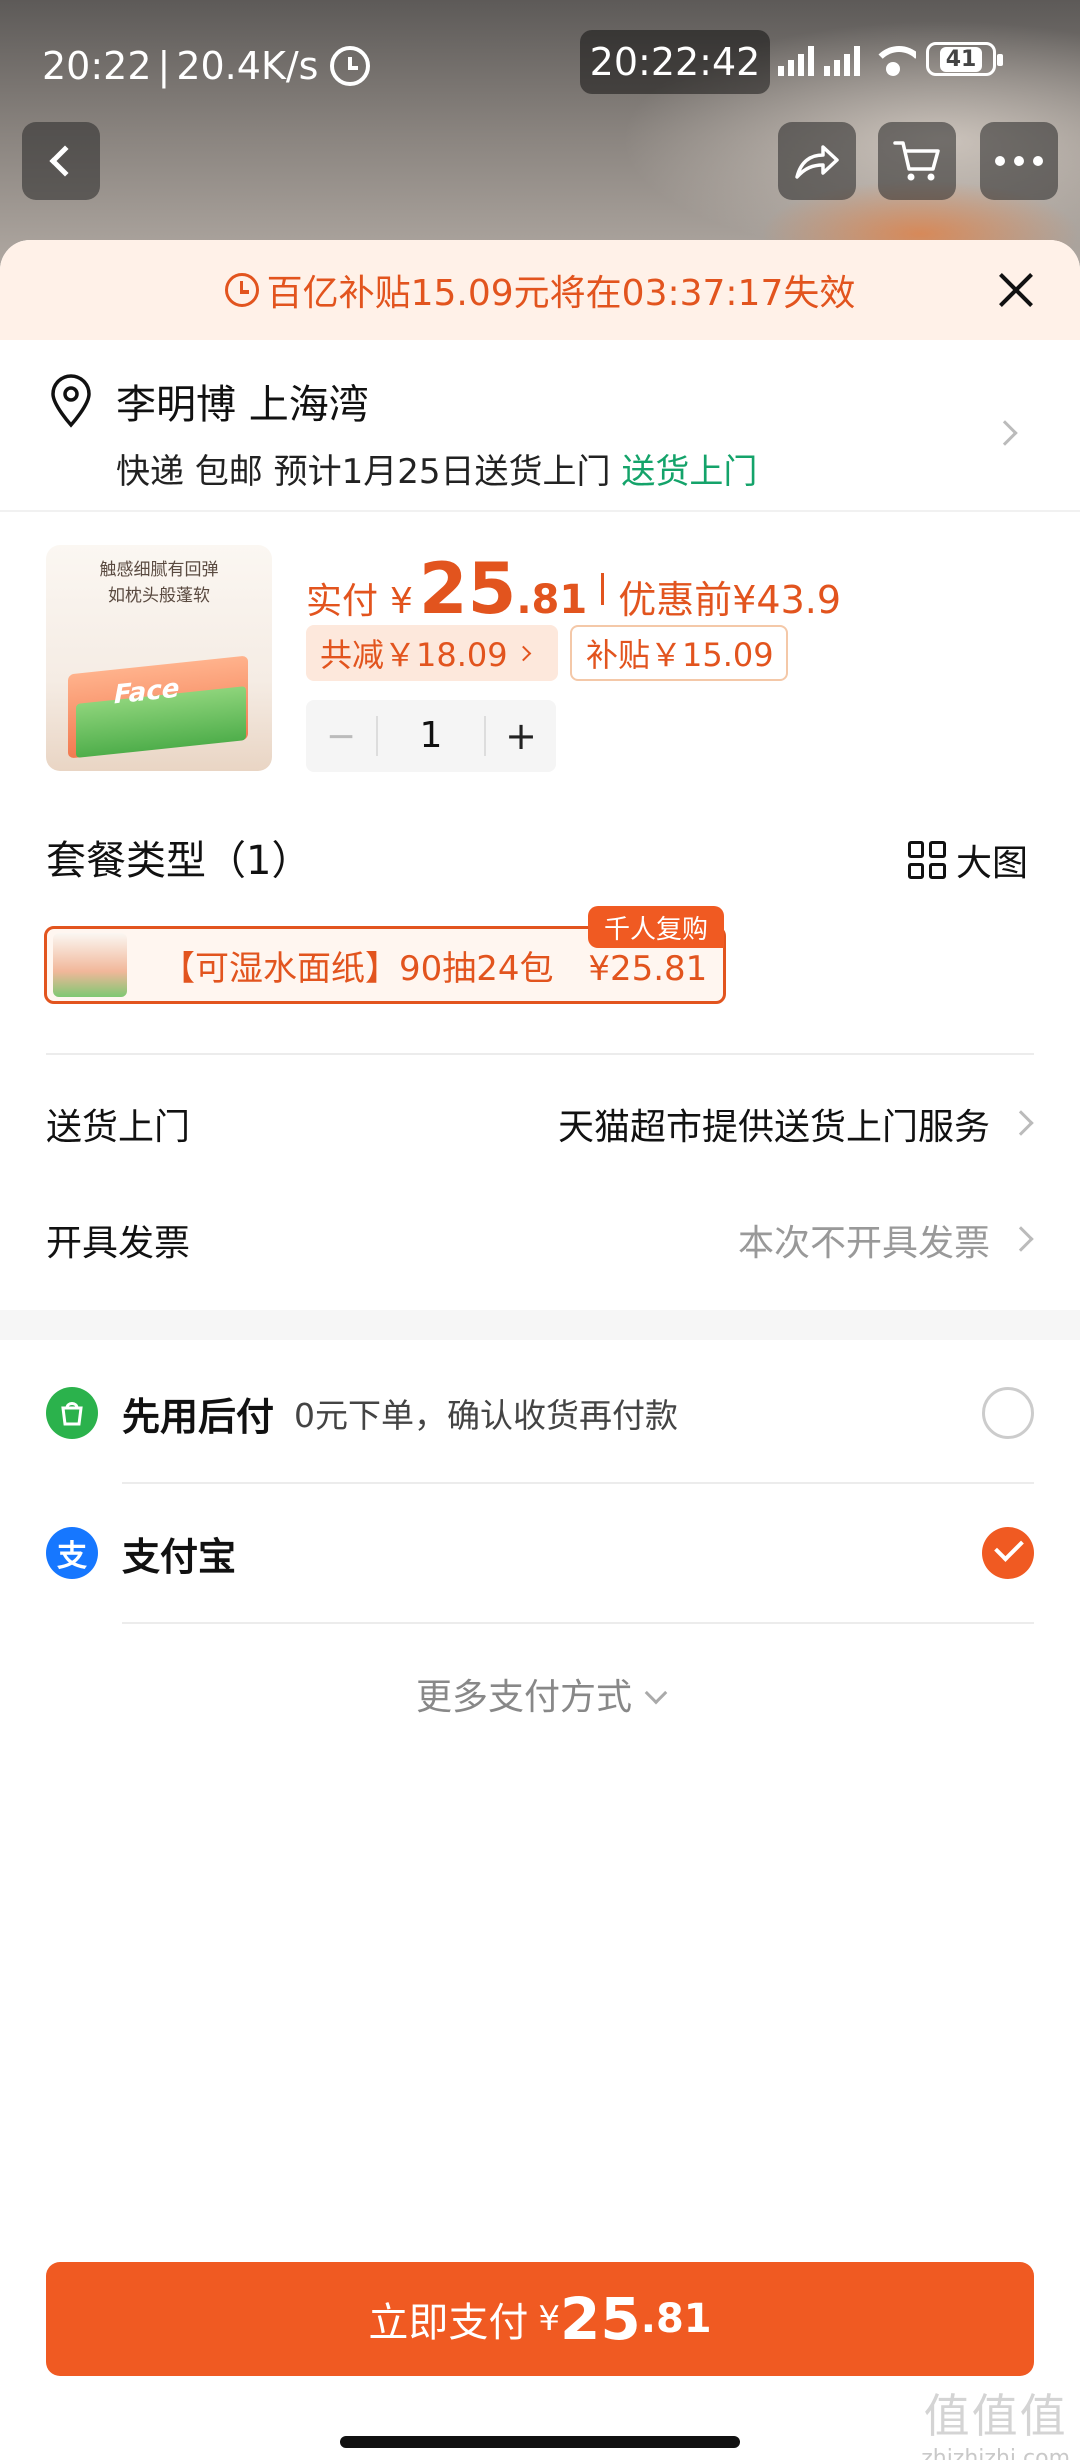  I want to click on alipay-option: 支 支付宝, so click(540, 1553).